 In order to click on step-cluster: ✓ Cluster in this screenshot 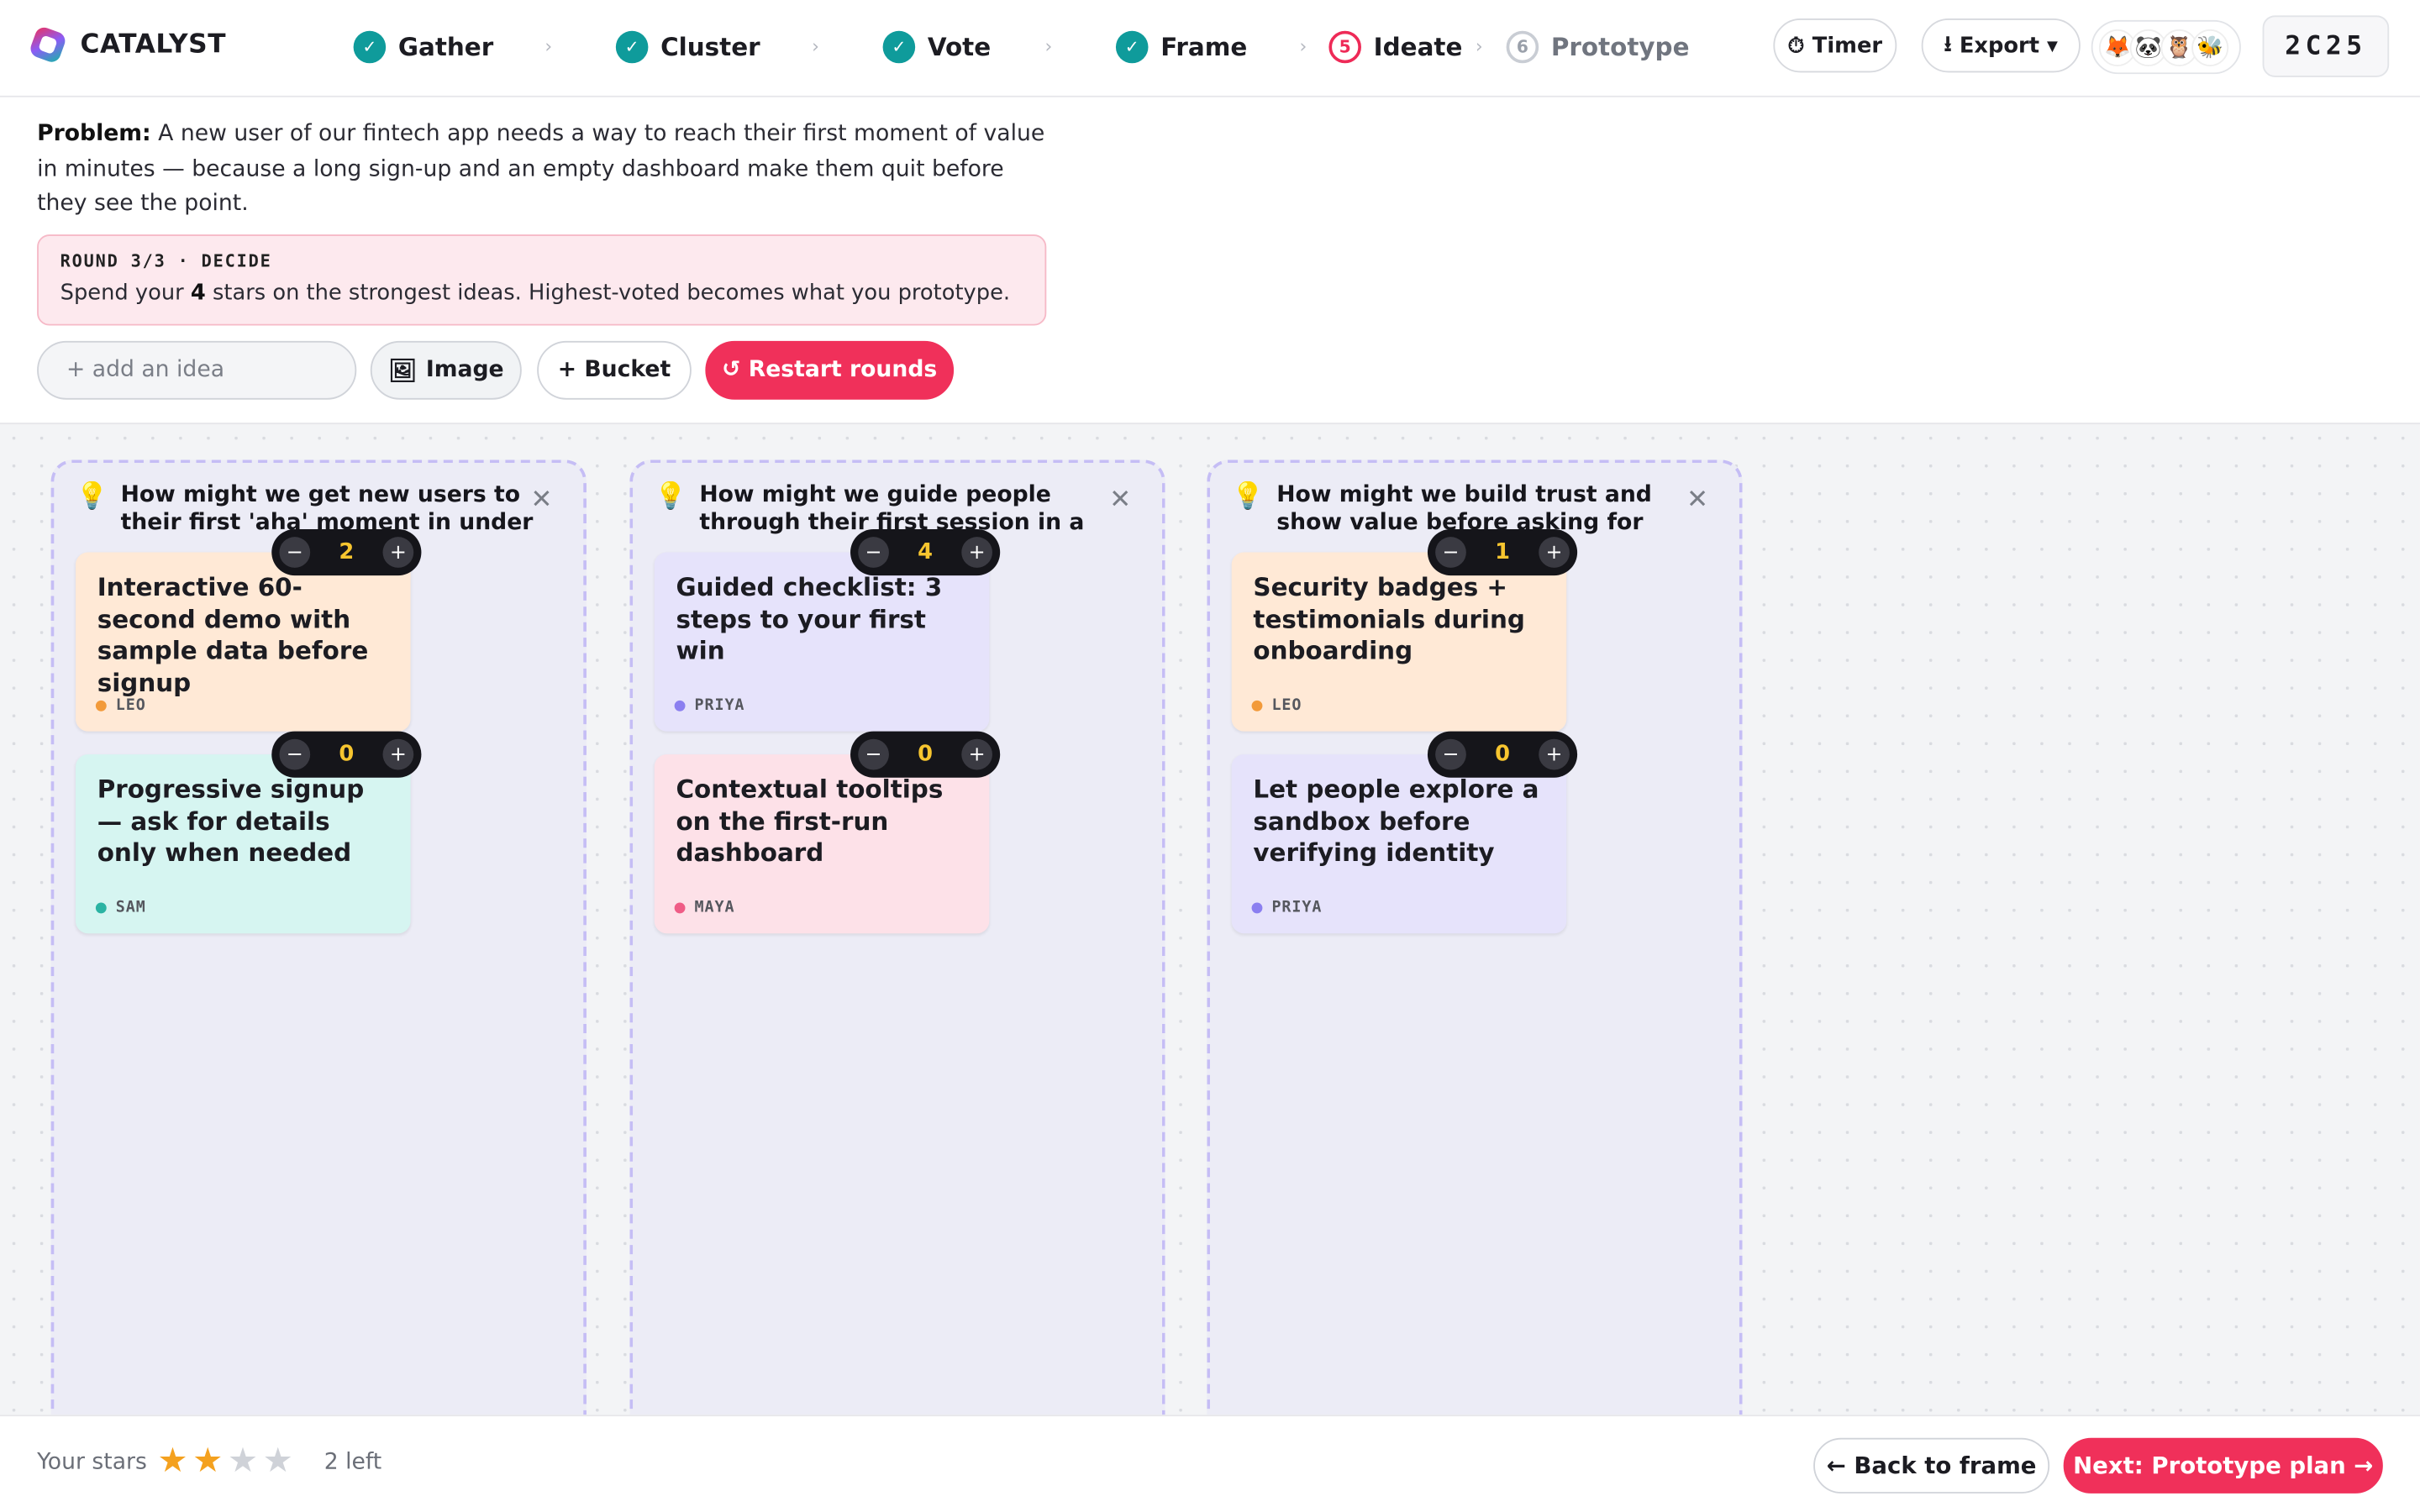, I will do `click(688, 47)`.